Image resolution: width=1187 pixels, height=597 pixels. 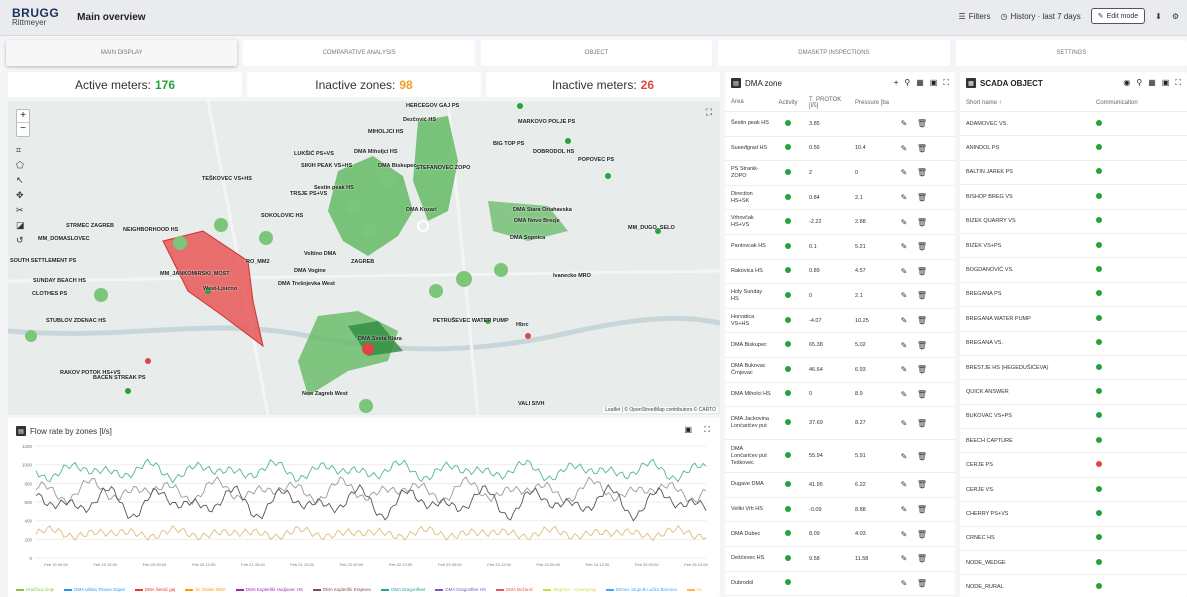 What do you see at coordinates (751, 102) in the screenshot?
I see `col-area: Area` at bounding box center [751, 102].